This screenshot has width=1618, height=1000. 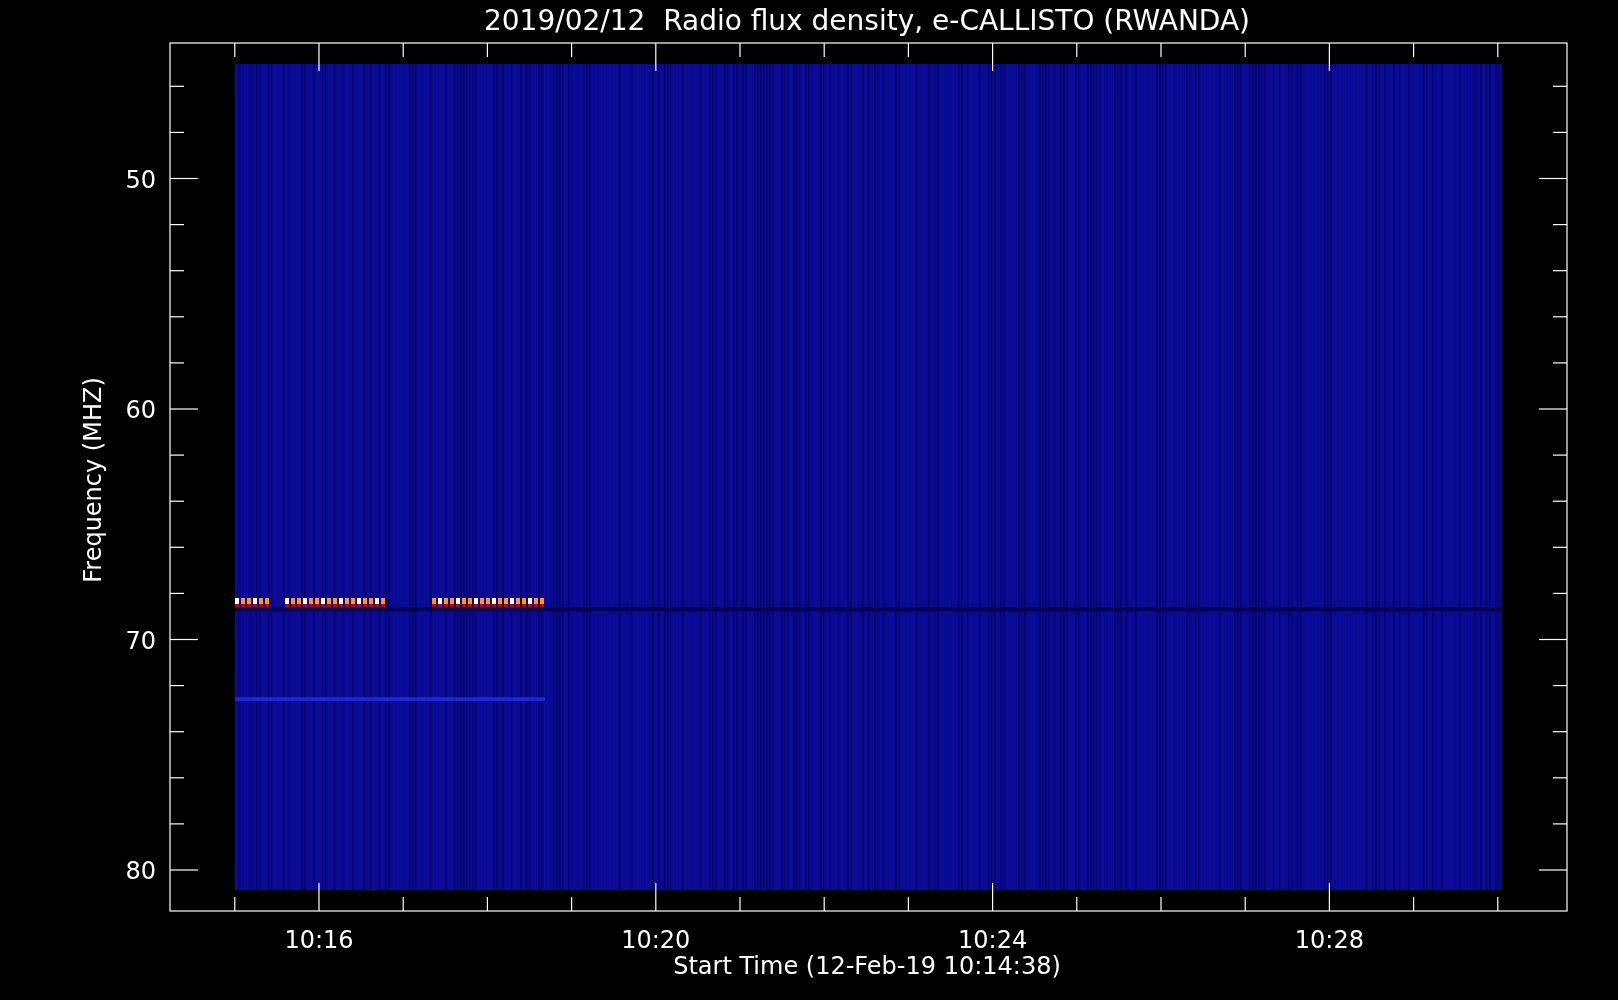 I want to click on y-tick-label: 70, so click(x=140, y=640).